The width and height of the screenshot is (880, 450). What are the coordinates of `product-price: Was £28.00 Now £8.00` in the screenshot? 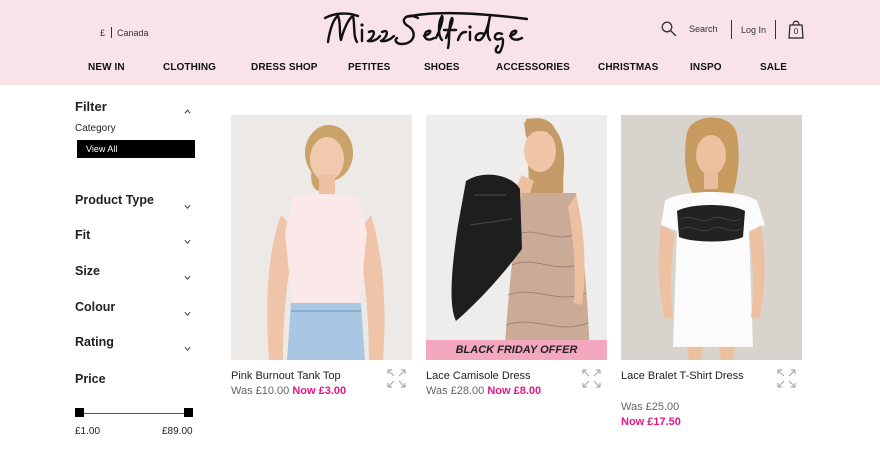 It's located at (501, 391).